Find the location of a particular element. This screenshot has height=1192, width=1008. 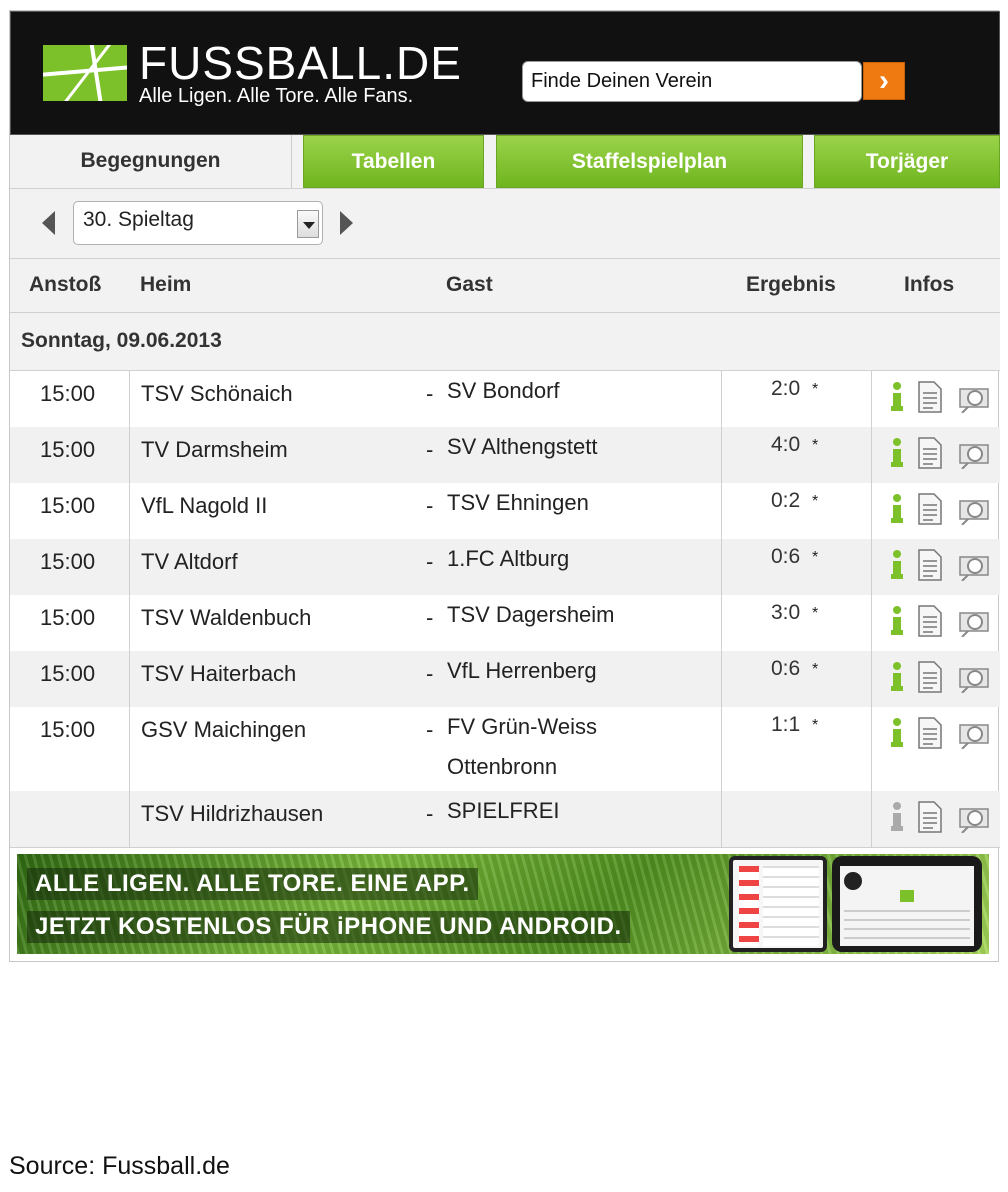

match-row: 15:00 TSV Waldenbuch - TSV Dagersheim 3:0 * is located at coordinates (505, 623).